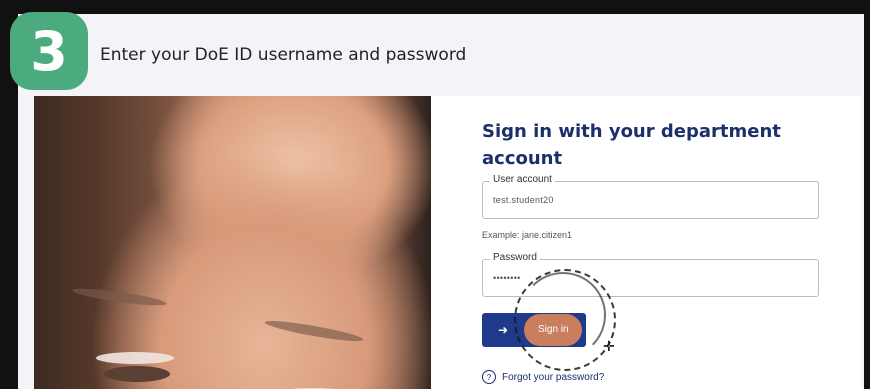  What do you see at coordinates (553, 377) in the screenshot?
I see `forgot-password-label: Forgot your password?` at bounding box center [553, 377].